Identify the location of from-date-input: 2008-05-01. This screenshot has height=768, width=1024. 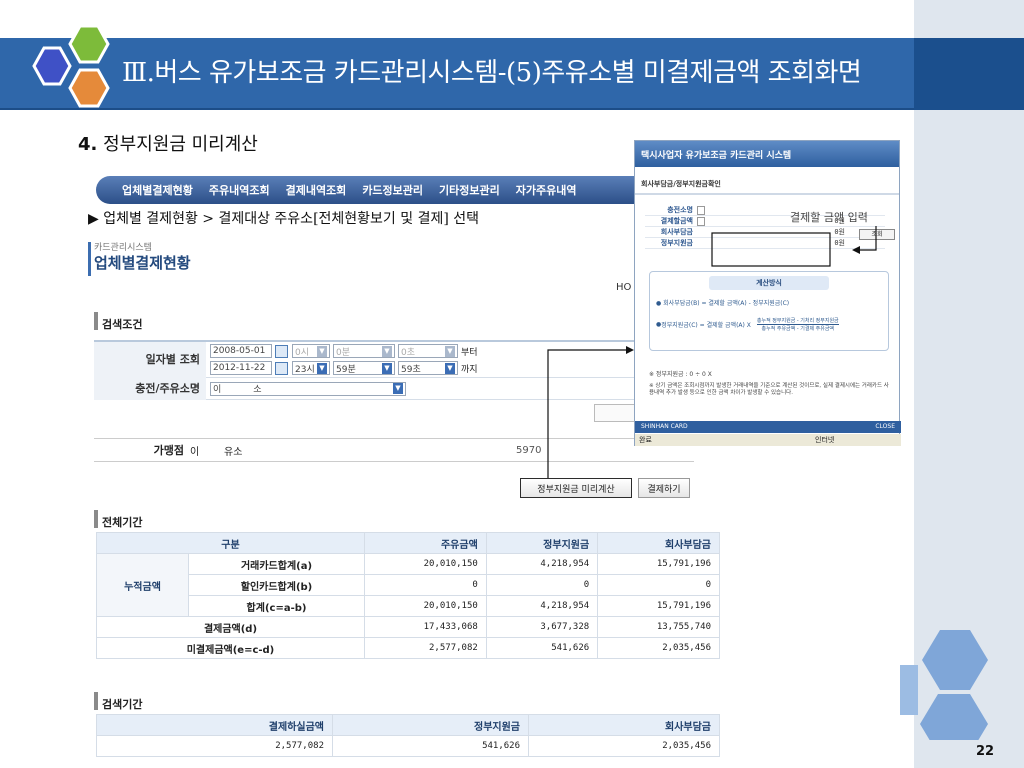
(241, 351).